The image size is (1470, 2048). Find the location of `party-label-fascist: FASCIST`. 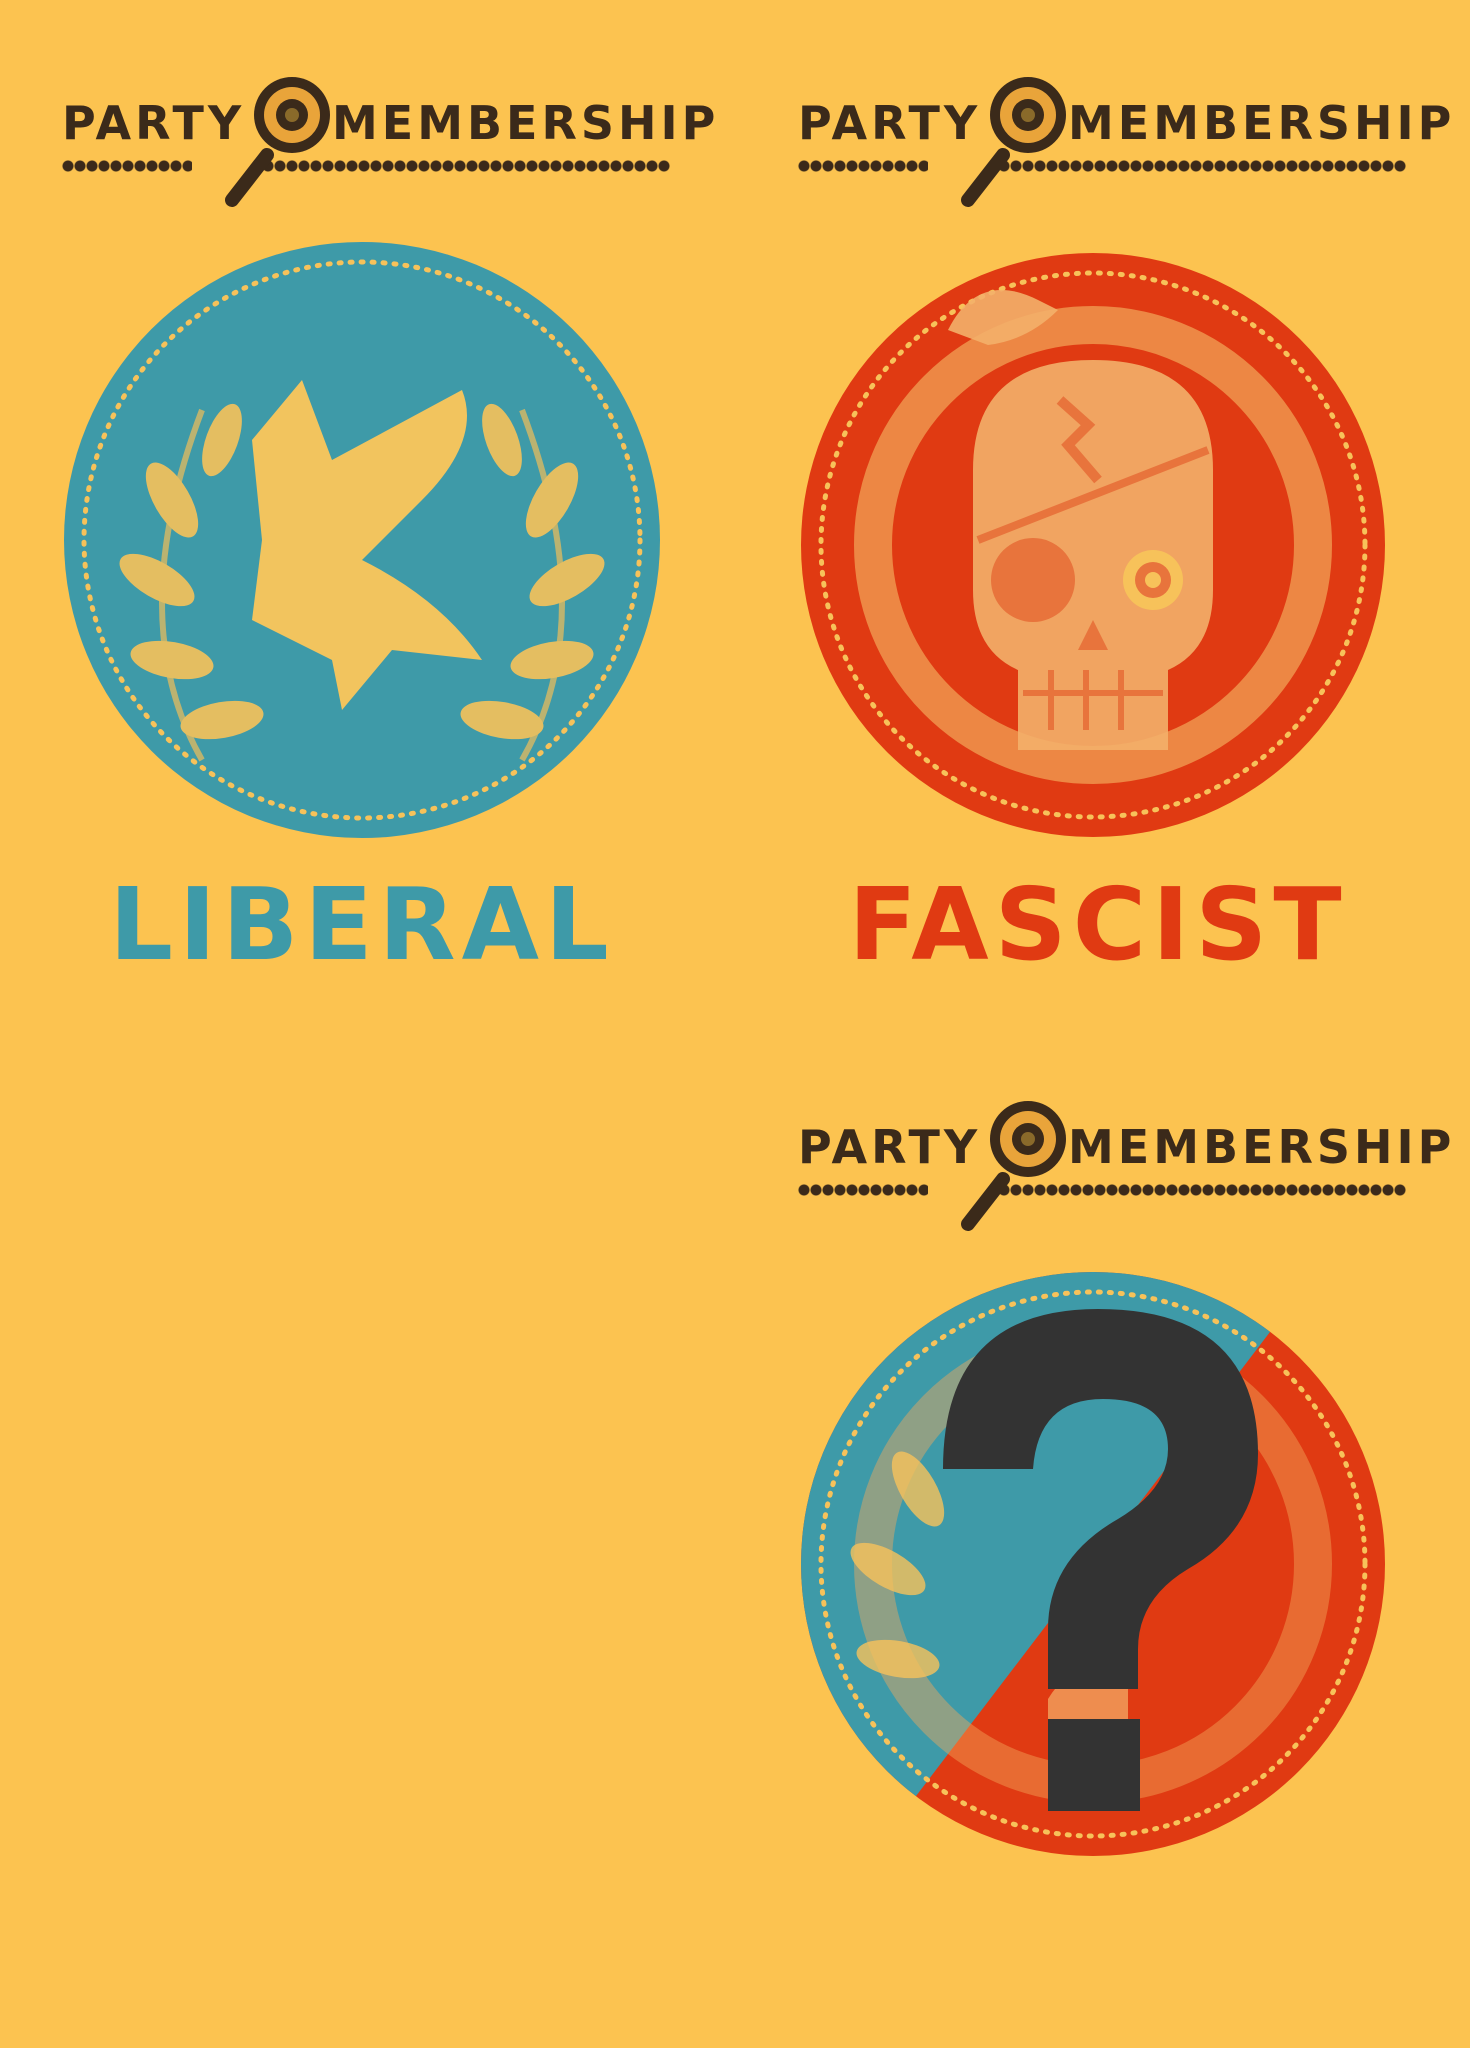

party-label-fascist: FASCIST is located at coordinates (1098, 924).